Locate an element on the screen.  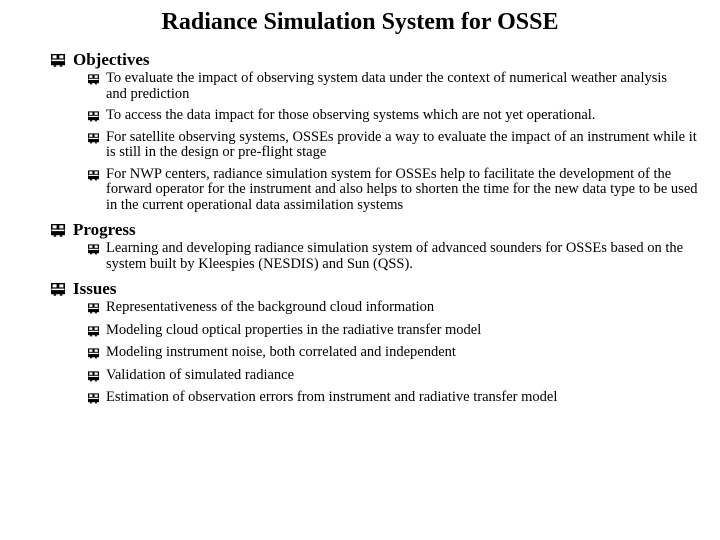
section-heading-row: Objectives is located at coordinates (360, 60).